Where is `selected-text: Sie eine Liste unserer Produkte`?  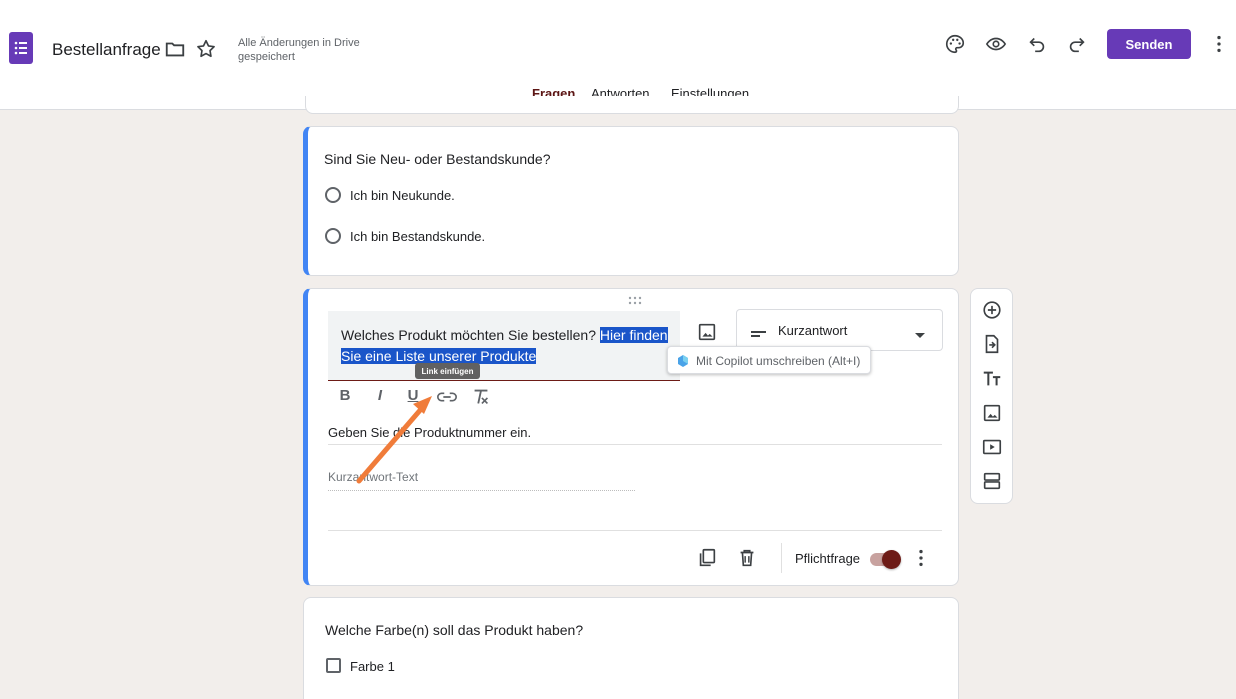
selected-text: Sie eine Liste unserer Produkte is located at coordinates (439, 356).